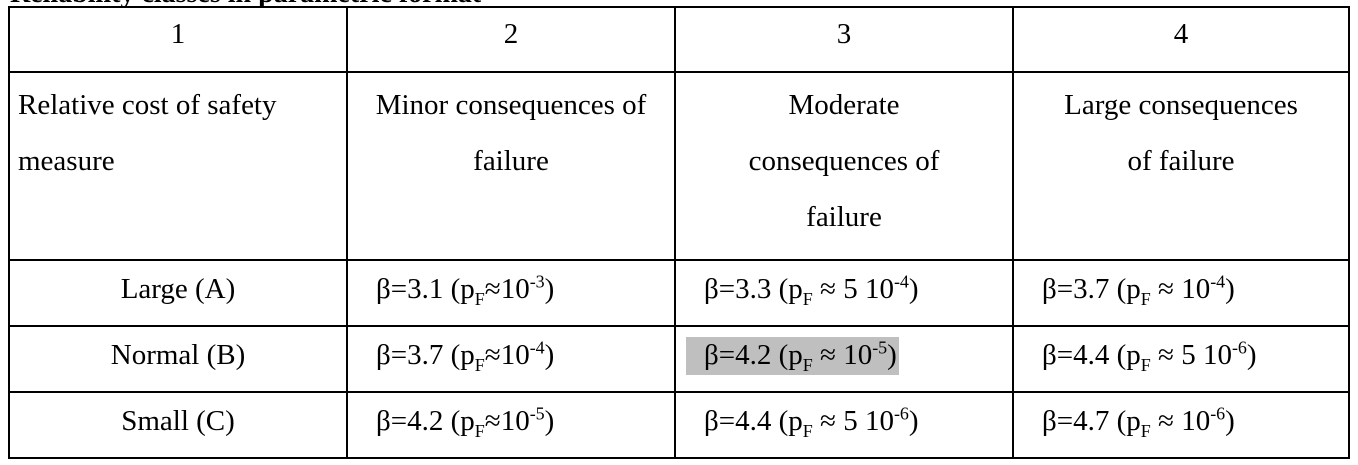  What do you see at coordinates (1181, 166) in the screenshot?
I see `header-large-consequences: Large consequences of failure` at bounding box center [1181, 166].